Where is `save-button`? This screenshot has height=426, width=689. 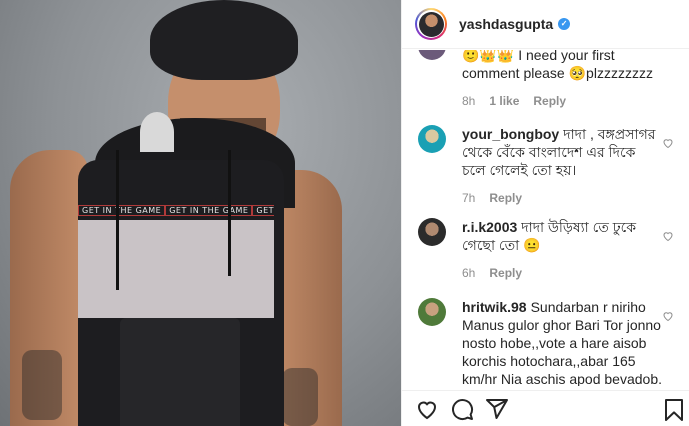 save-button is located at coordinates (674, 410).